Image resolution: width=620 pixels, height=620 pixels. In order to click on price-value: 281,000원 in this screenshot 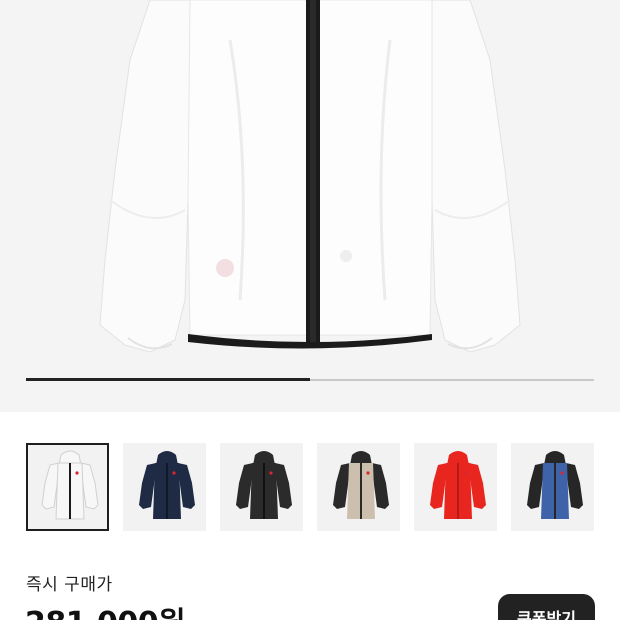, I will do `click(105, 609)`.